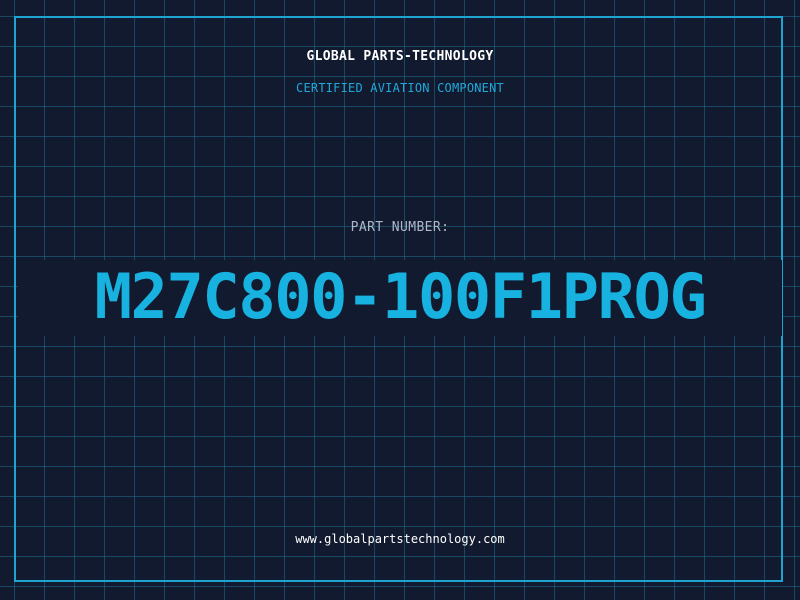 This screenshot has width=800, height=600. Describe the element at coordinates (400, 88) in the screenshot. I see `certification-tagline: CERTIFIED AVIATION COMPONENT` at that location.